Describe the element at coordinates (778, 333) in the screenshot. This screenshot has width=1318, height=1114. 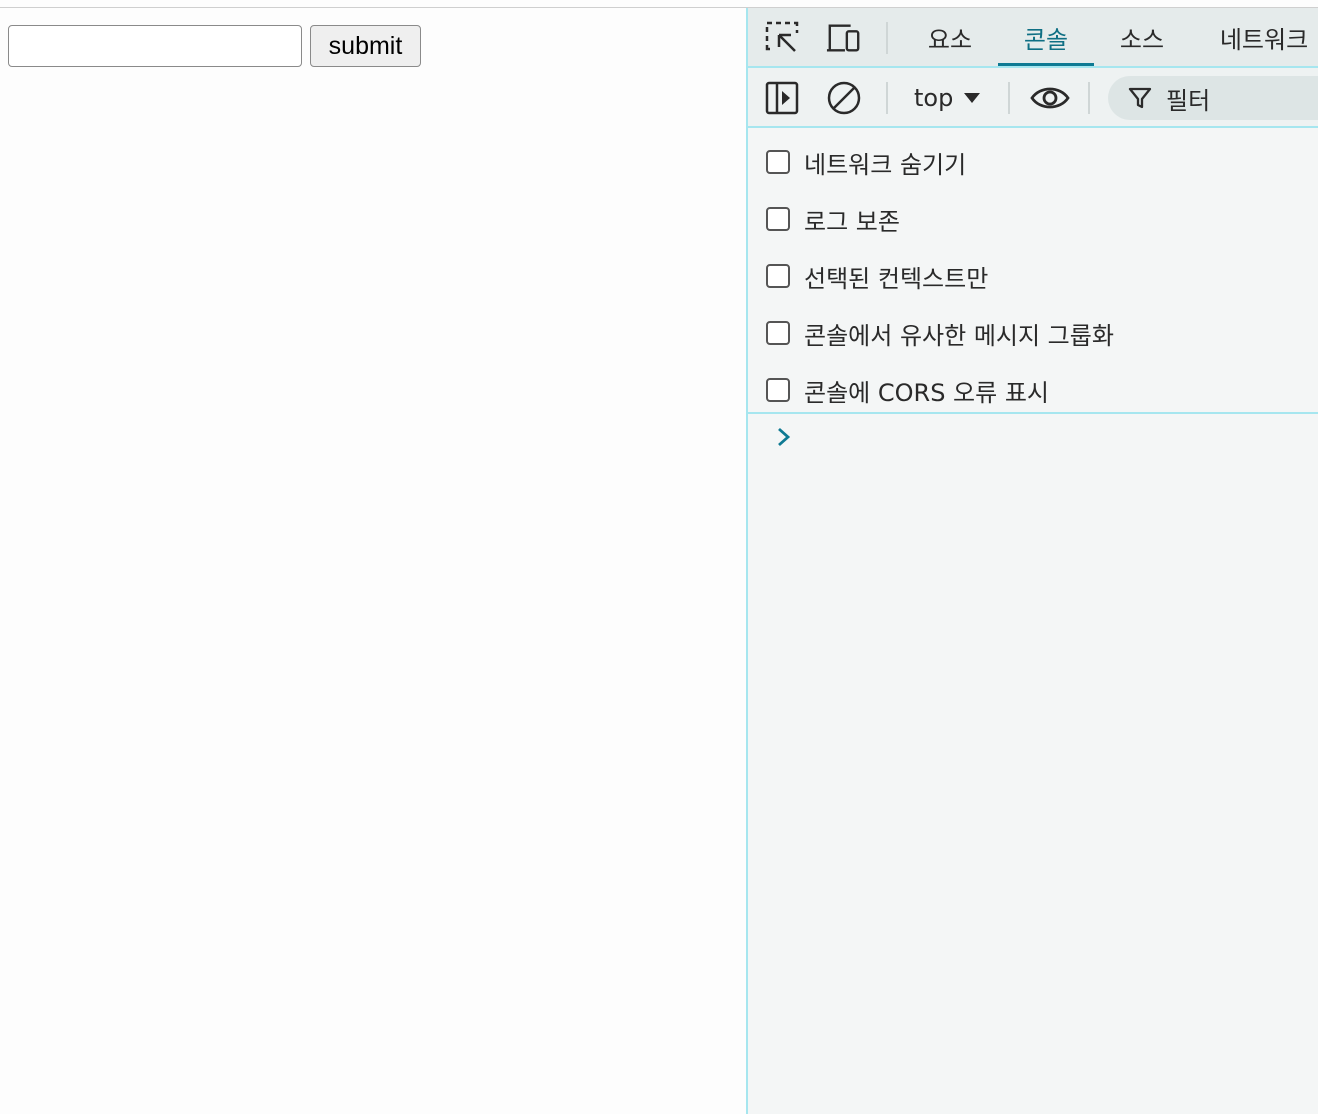
I see `group-similar-checkbox` at that location.